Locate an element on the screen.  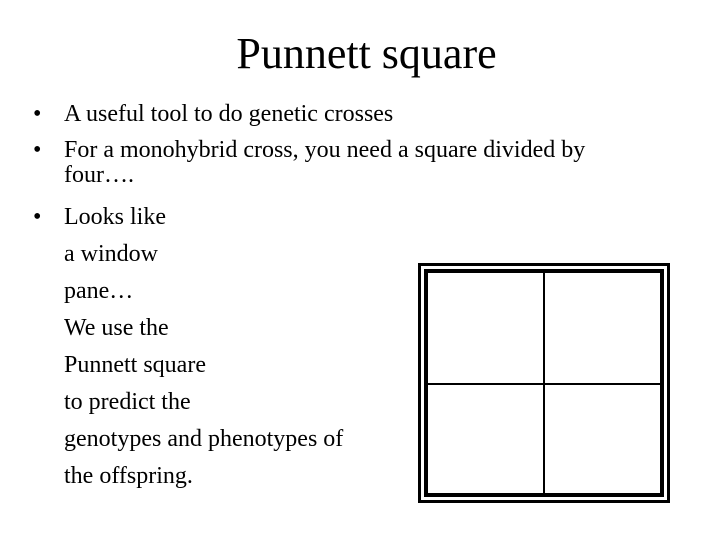
slide-title: Punnett square is located at coordinates (366, 53).